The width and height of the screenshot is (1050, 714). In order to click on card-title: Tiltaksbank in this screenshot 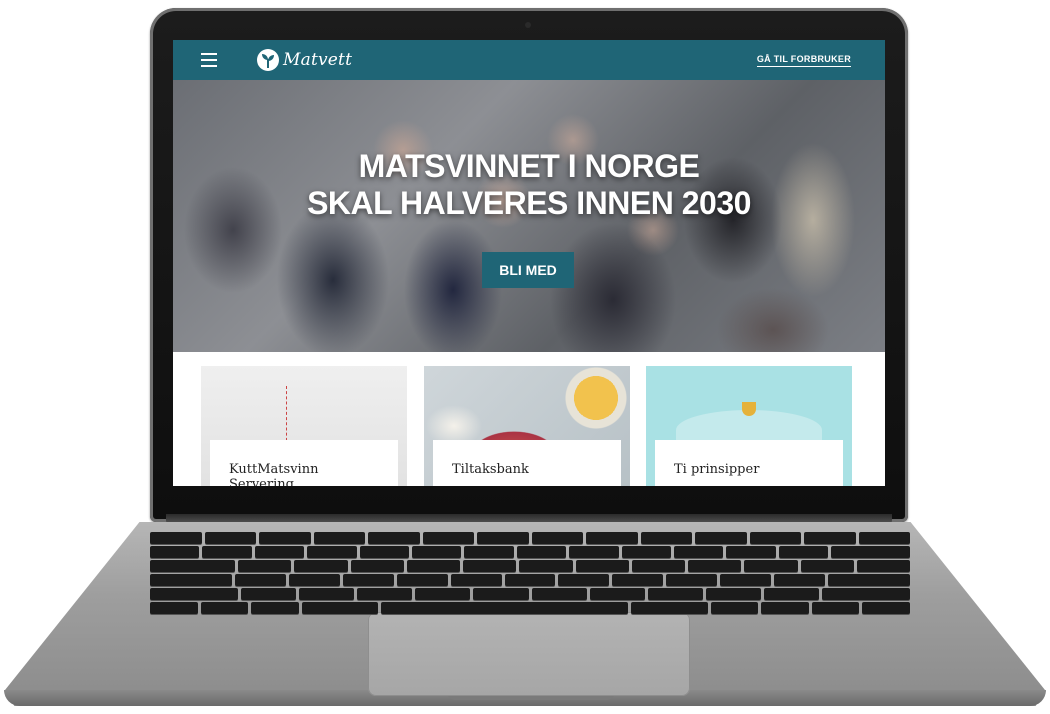, I will do `click(490, 469)`.